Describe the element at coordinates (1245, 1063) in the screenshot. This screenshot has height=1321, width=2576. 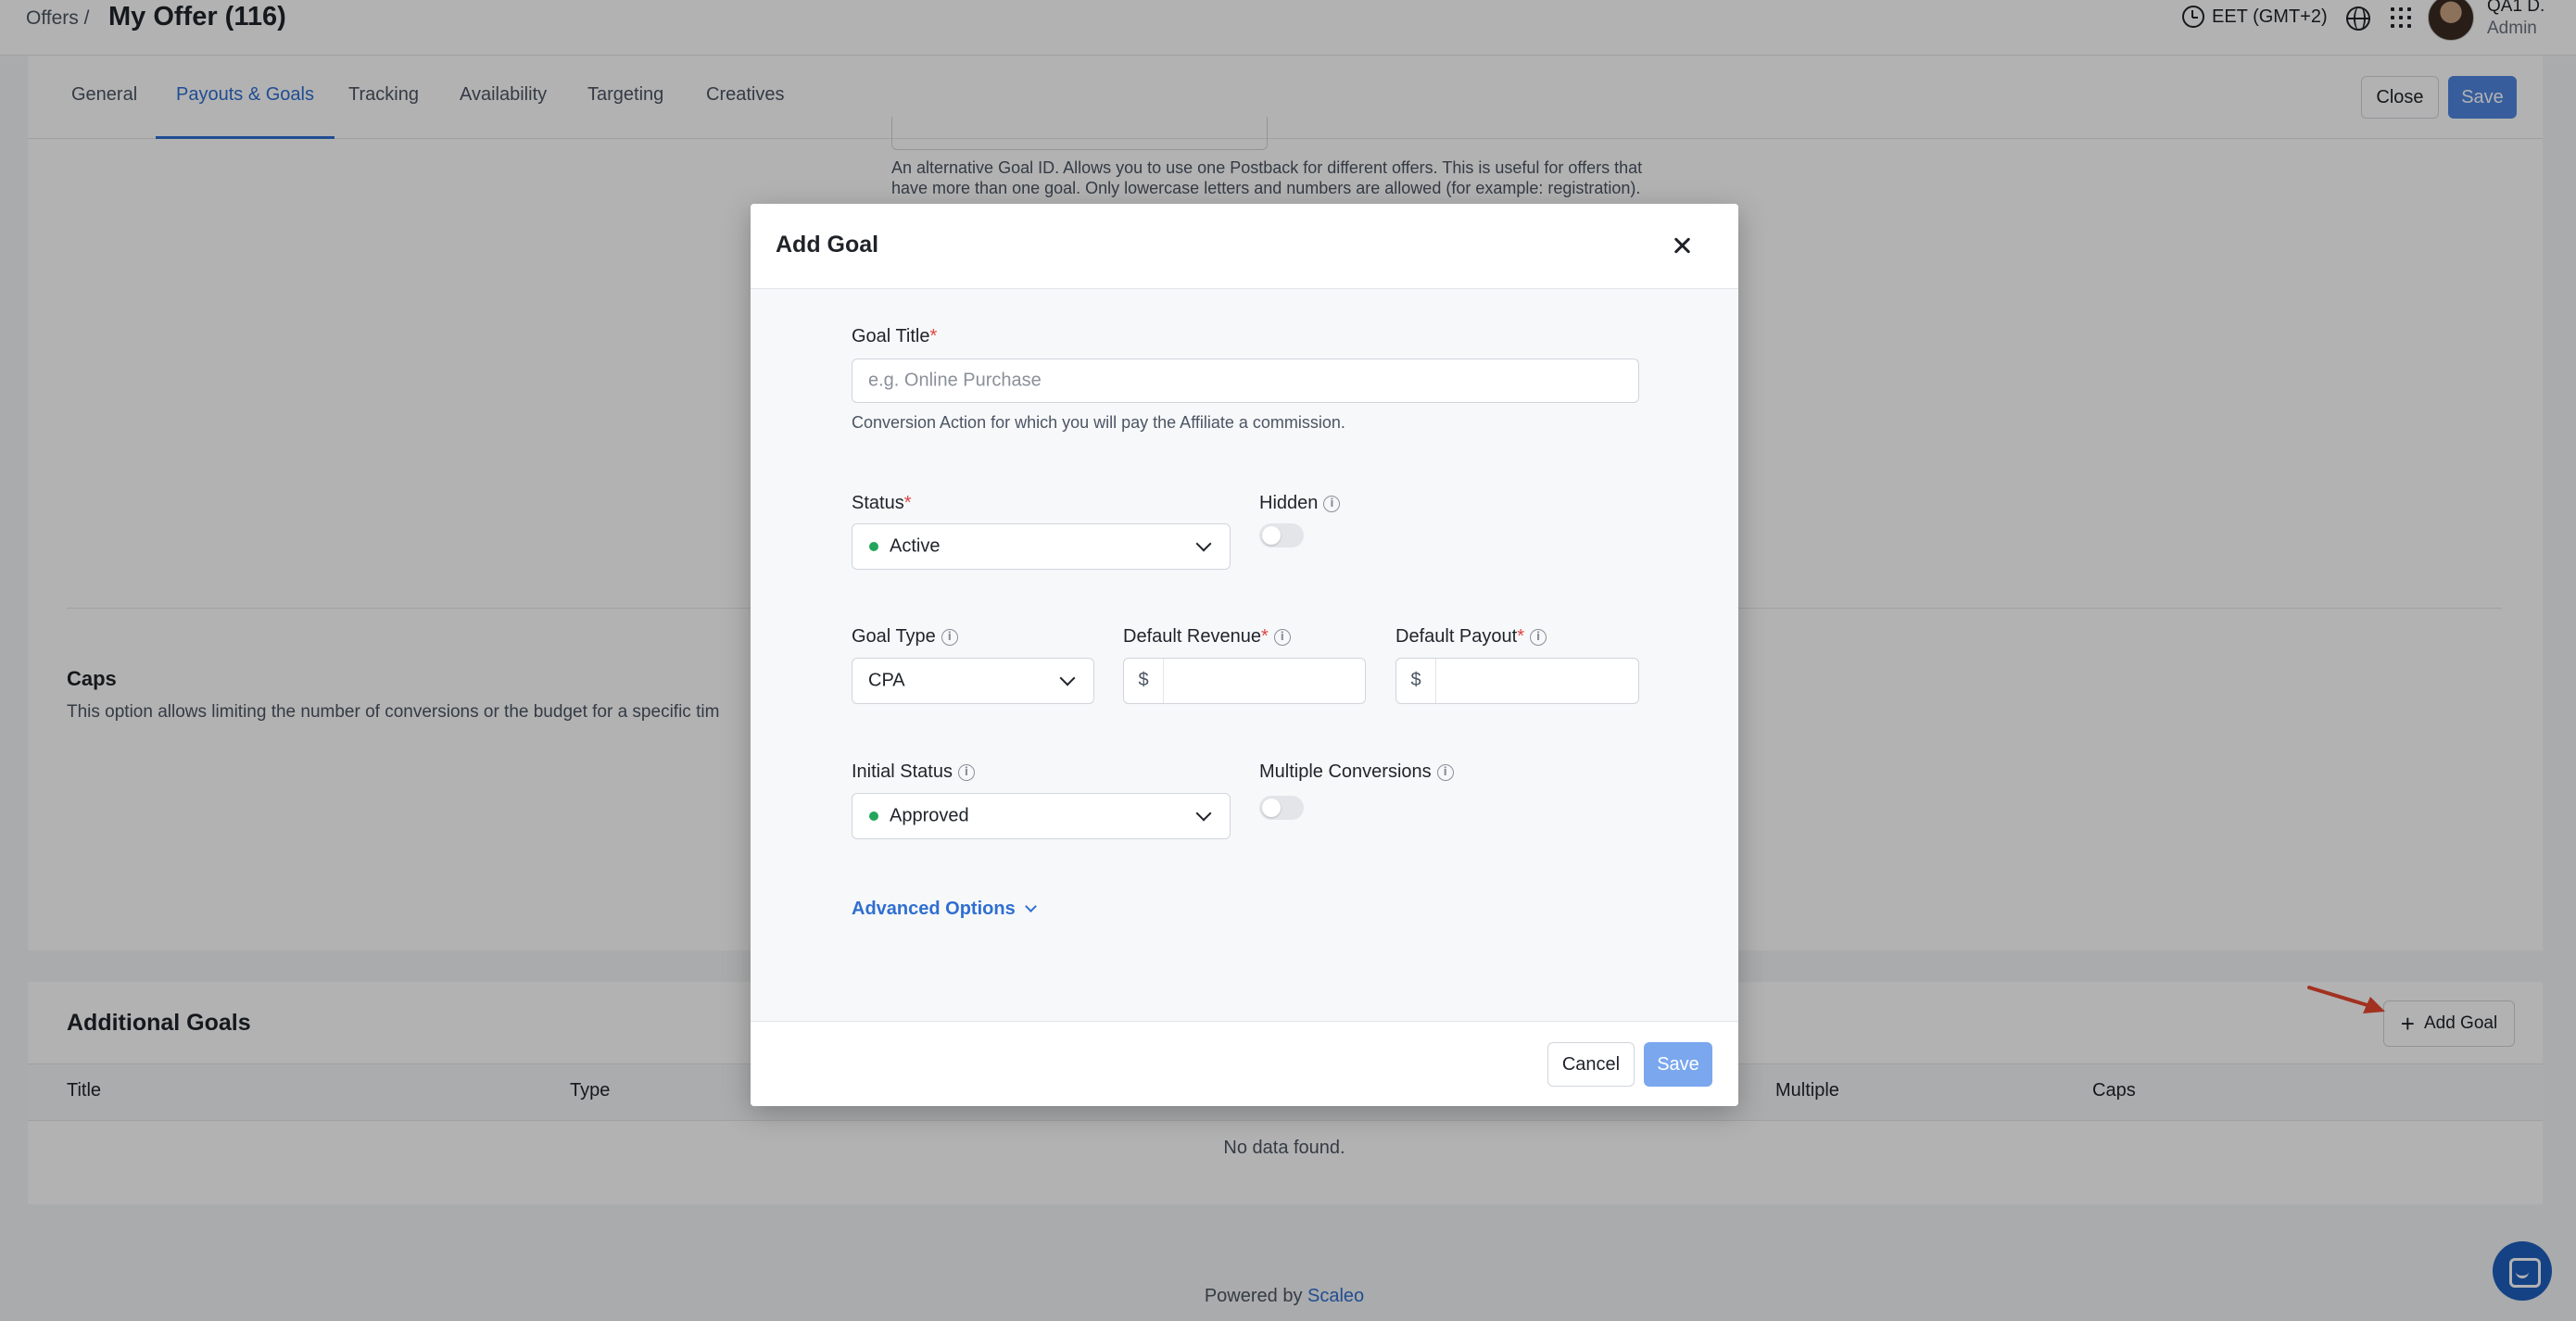
I see `modal-footer: Cancel Save` at that location.